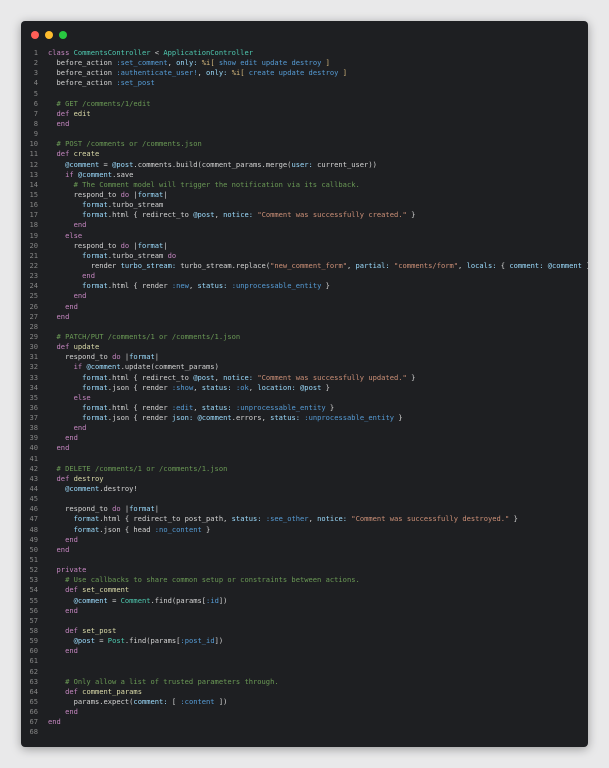 The width and height of the screenshot is (609, 768). I want to click on code-token: json:, so click(182, 418).